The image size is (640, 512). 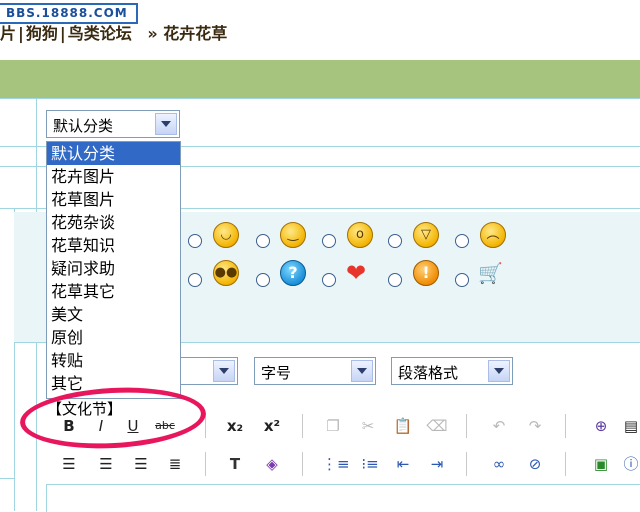 I want to click on background-color-icon: ◈, so click(x=272, y=464).